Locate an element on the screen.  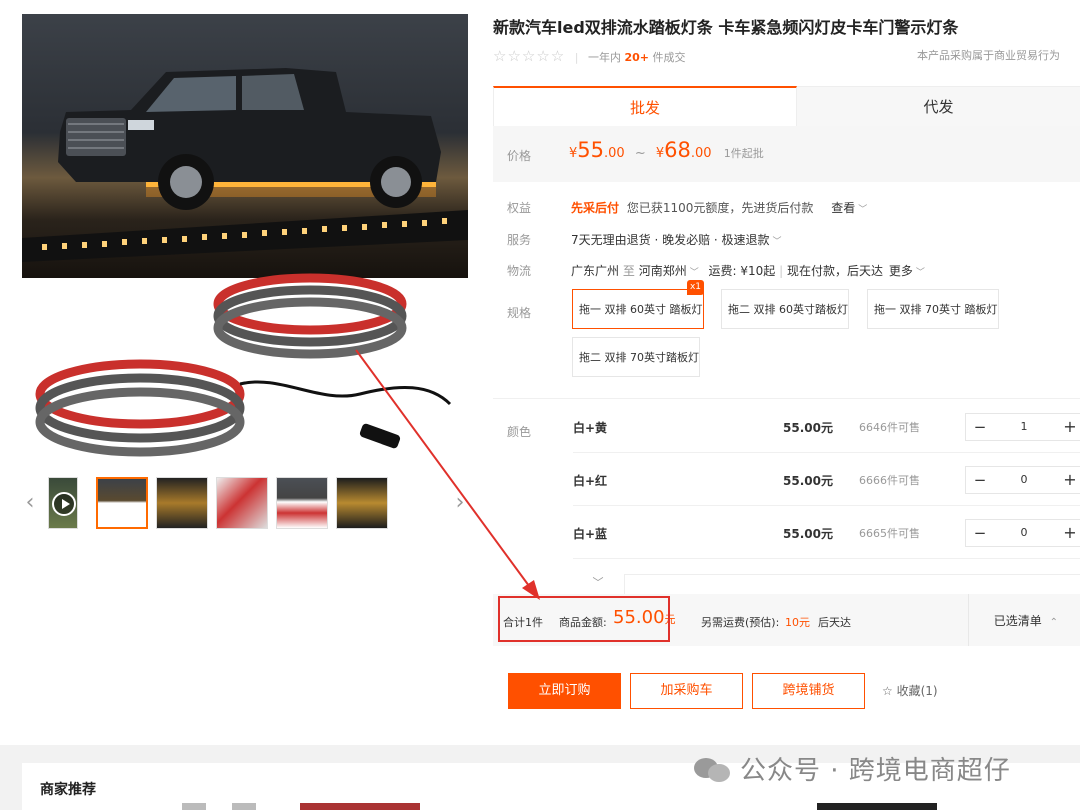
spec-option-3: 拖一 双排 70英寸 踏板灯 is located at coordinates (933, 309).